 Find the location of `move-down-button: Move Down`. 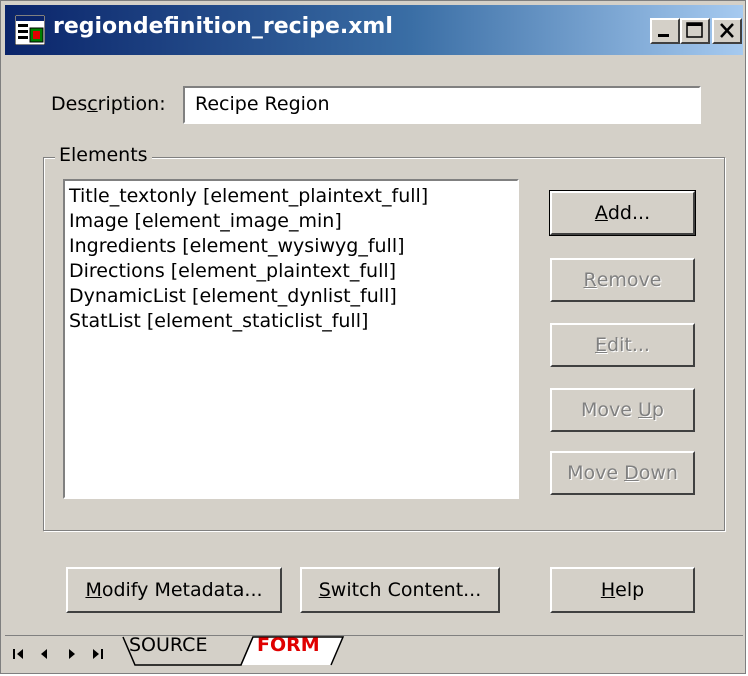

move-down-button: Move Down is located at coordinates (622, 473).